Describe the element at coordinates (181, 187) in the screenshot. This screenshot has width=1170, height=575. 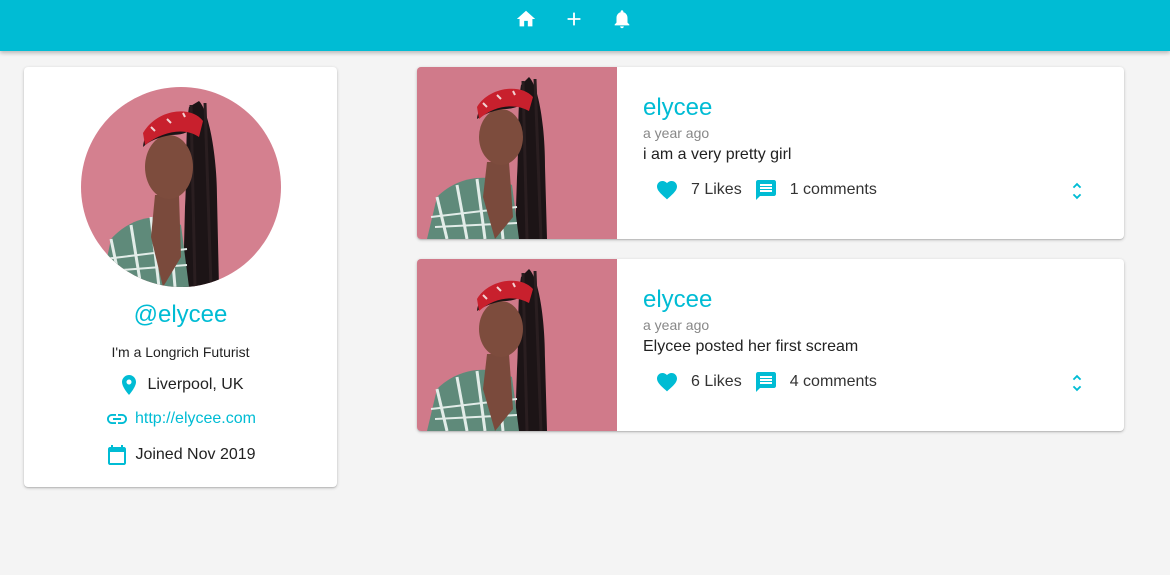
I see `profile-avatar` at that location.